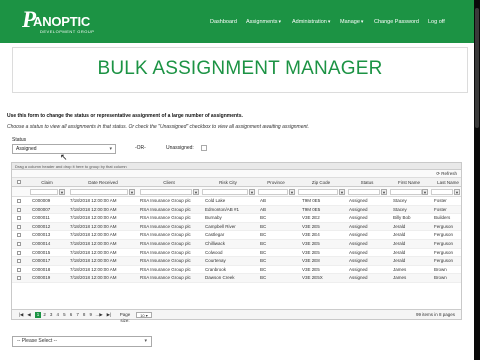 This screenshot has height=360, width=480. What do you see at coordinates (263, 243) in the screenshot?
I see `table-cell: BC` at bounding box center [263, 243].